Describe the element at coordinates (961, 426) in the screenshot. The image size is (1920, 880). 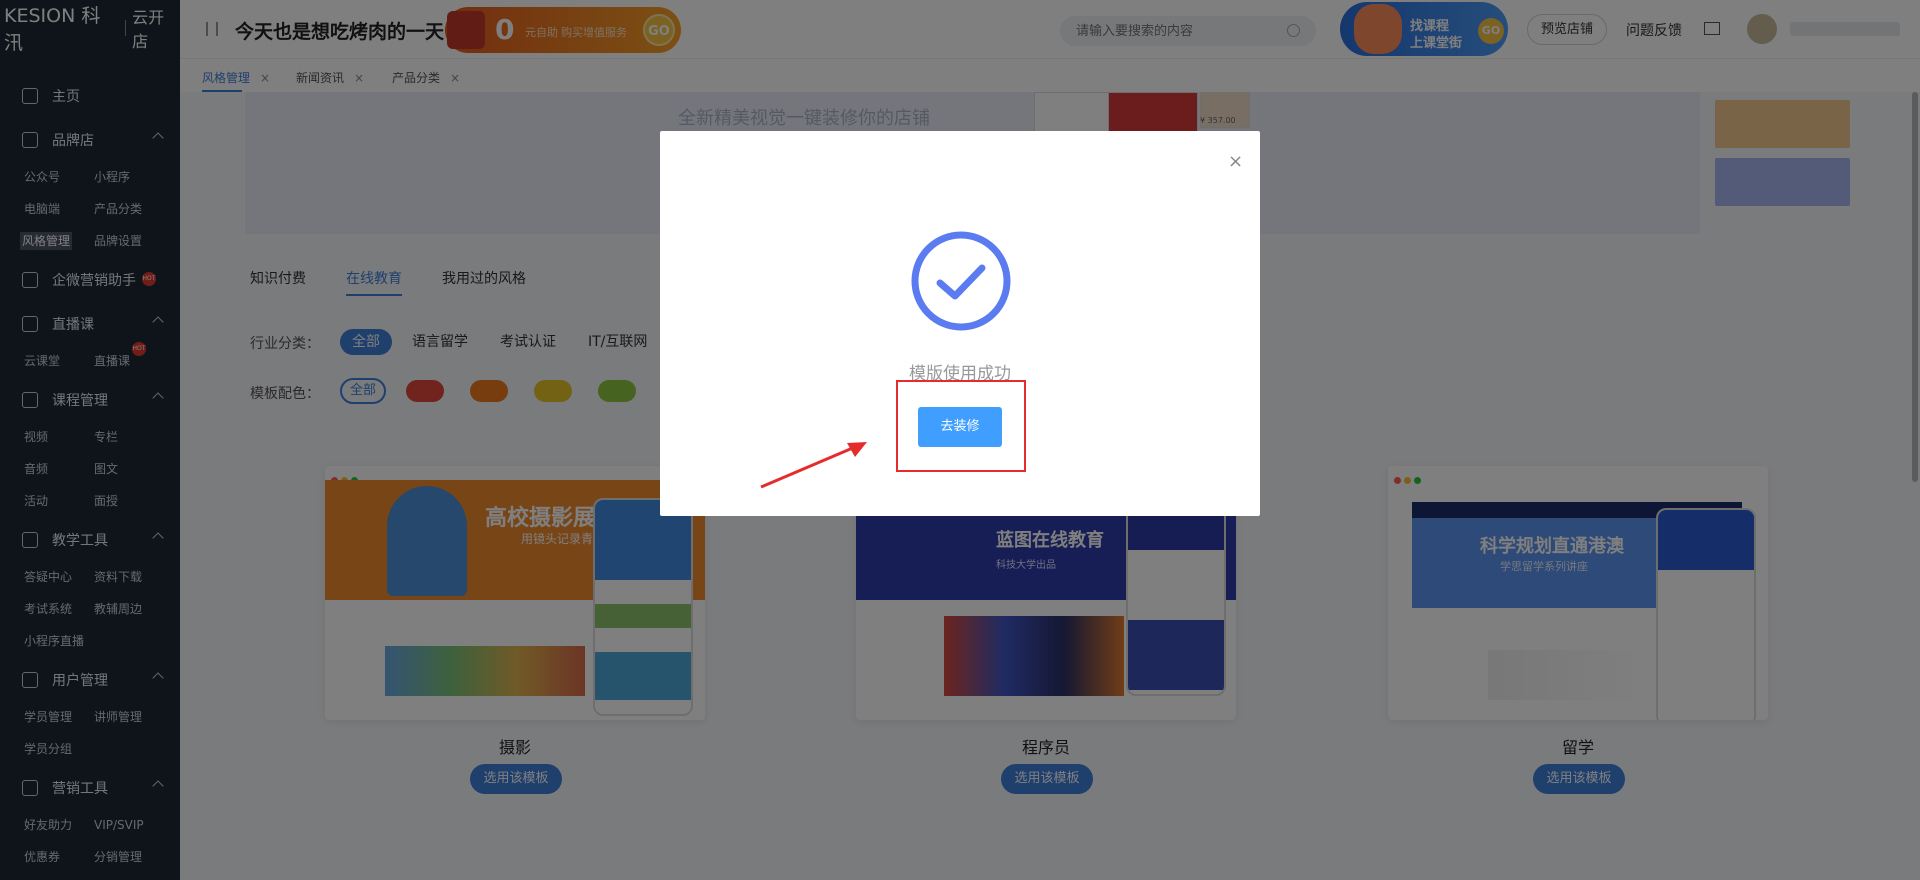
I see `highlight-box` at that location.